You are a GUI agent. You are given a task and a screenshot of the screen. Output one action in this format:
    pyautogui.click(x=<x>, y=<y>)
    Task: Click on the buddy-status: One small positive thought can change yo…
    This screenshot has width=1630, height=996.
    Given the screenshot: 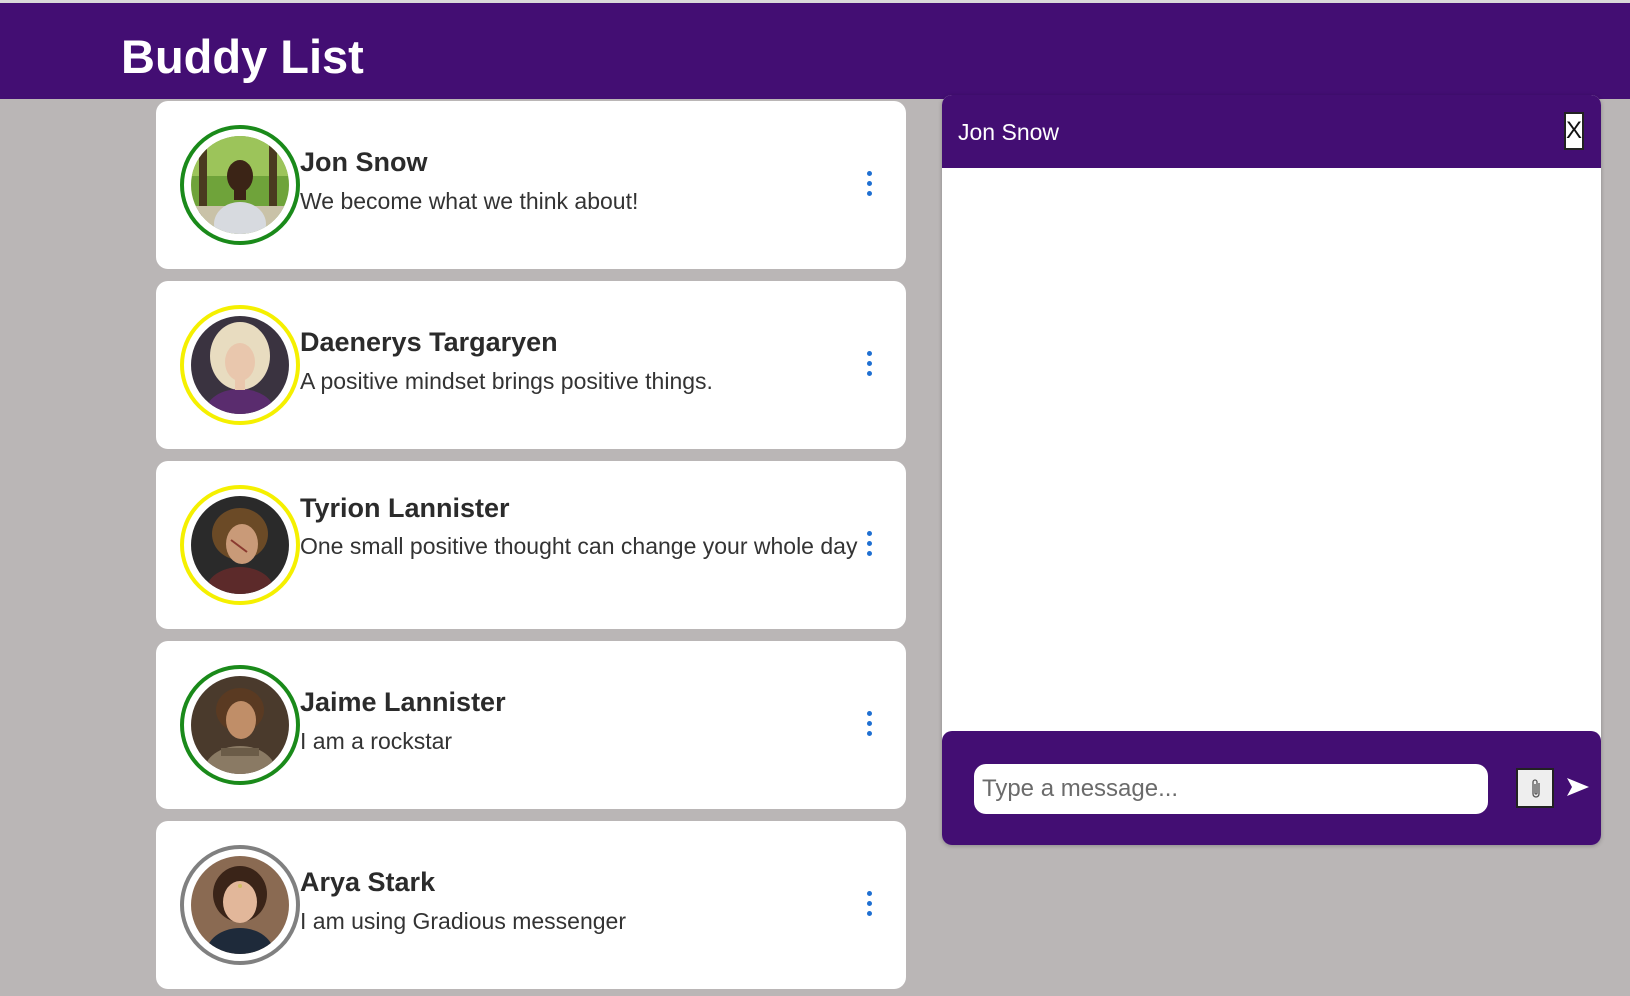 What is the action you would take?
    pyautogui.click(x=579, y=546)
    